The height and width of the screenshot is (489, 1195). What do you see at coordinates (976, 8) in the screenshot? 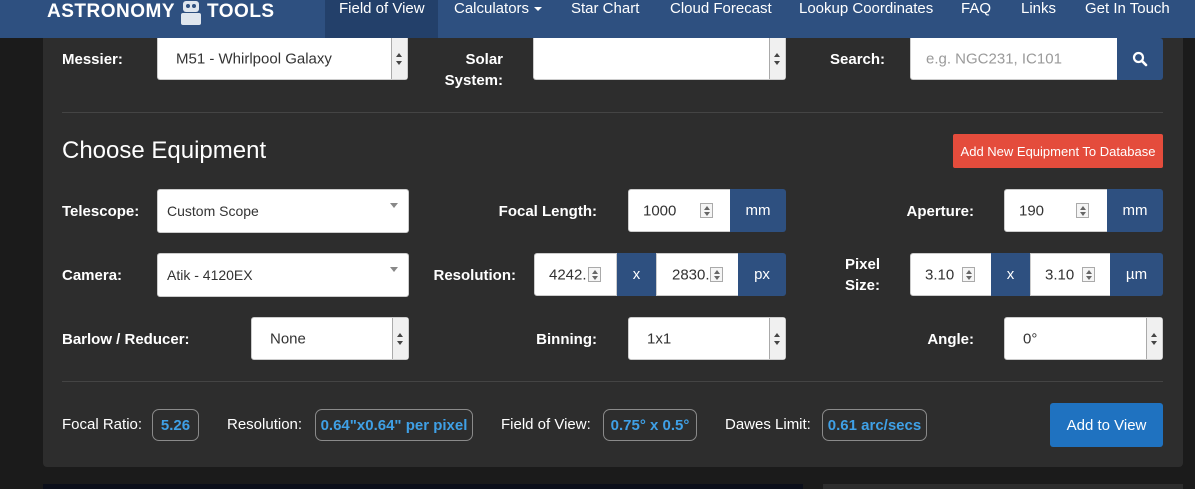
I see `nav-label: FAQ` at bounding box center [976, 8].